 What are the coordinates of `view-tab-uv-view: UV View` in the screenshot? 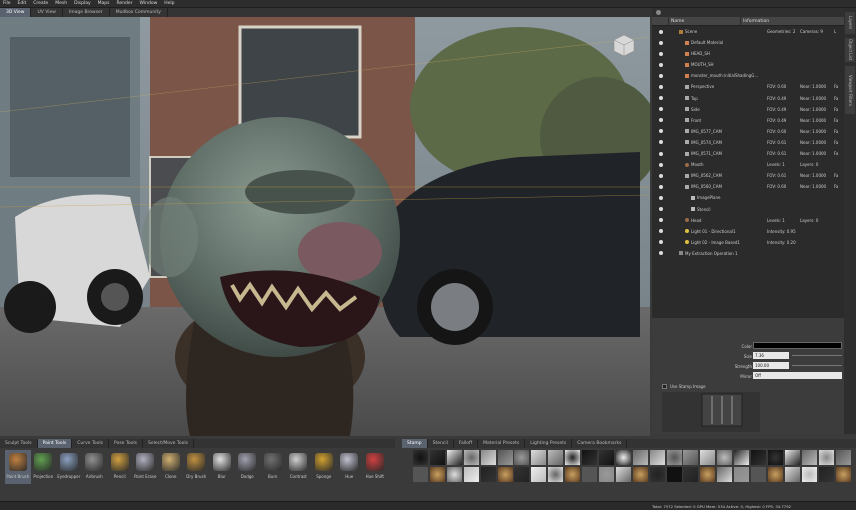 It's located at (47, 12).